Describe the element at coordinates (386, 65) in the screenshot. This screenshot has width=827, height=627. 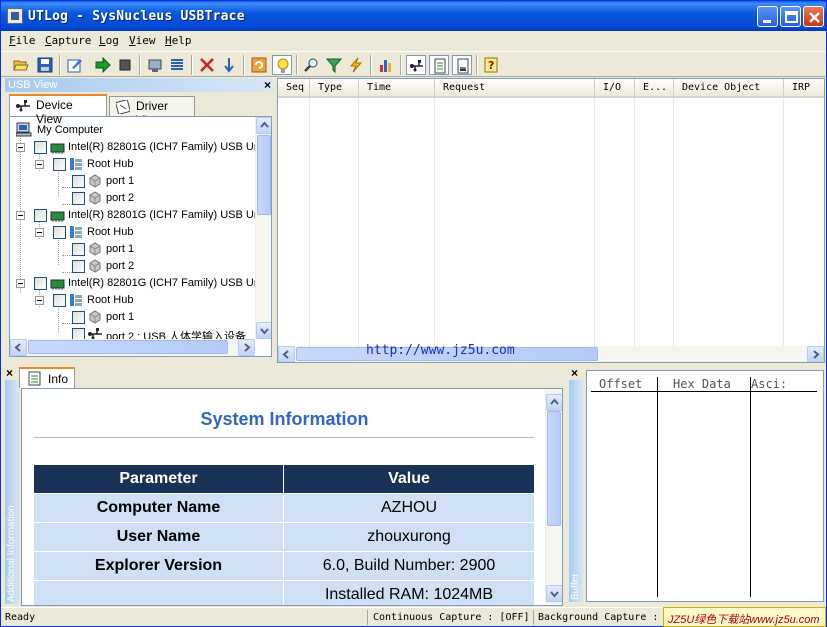
I see `statistics-button` at that location.